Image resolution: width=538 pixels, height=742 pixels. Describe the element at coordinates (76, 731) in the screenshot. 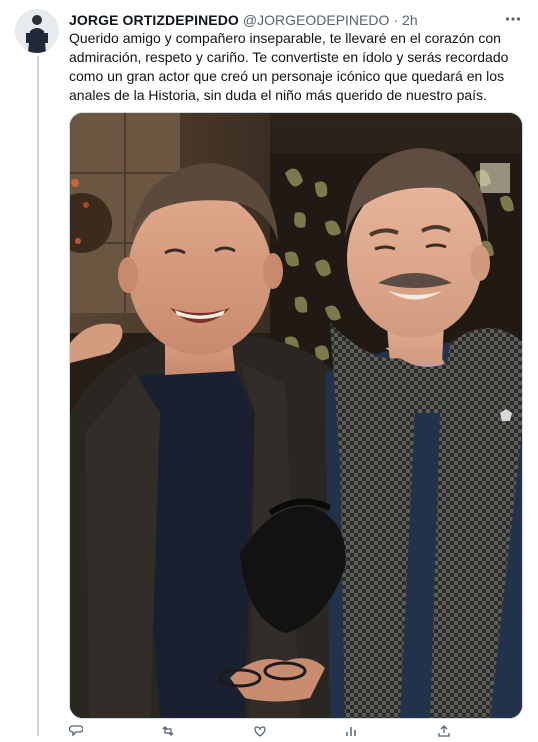

I see `reply-icon` at that location.